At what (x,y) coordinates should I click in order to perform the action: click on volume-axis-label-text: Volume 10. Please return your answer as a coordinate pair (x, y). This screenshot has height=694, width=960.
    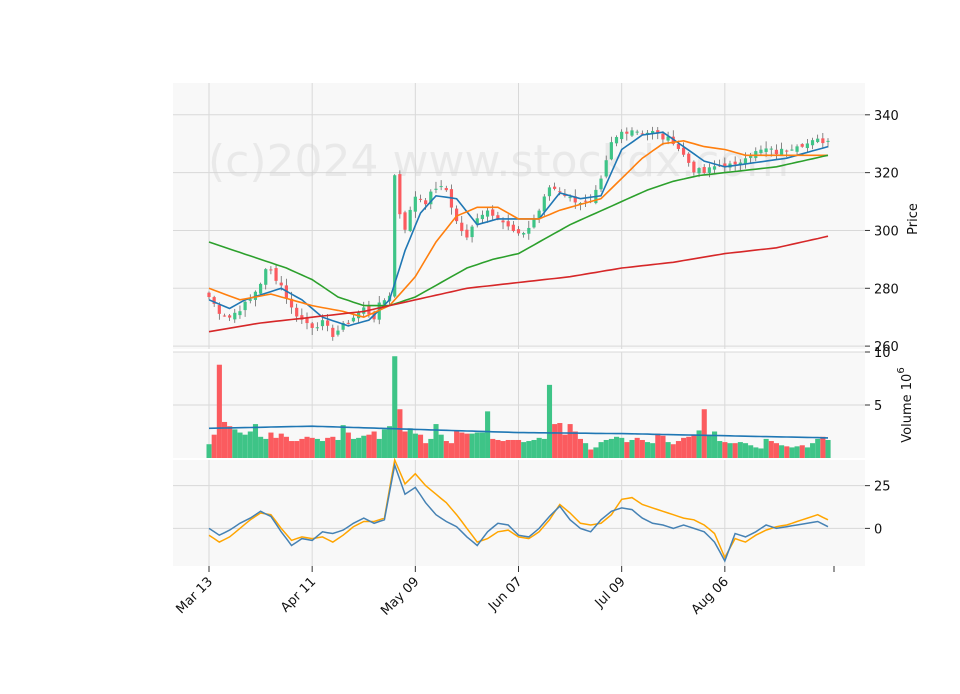
    Looking at the image, I should click on (907, 408).